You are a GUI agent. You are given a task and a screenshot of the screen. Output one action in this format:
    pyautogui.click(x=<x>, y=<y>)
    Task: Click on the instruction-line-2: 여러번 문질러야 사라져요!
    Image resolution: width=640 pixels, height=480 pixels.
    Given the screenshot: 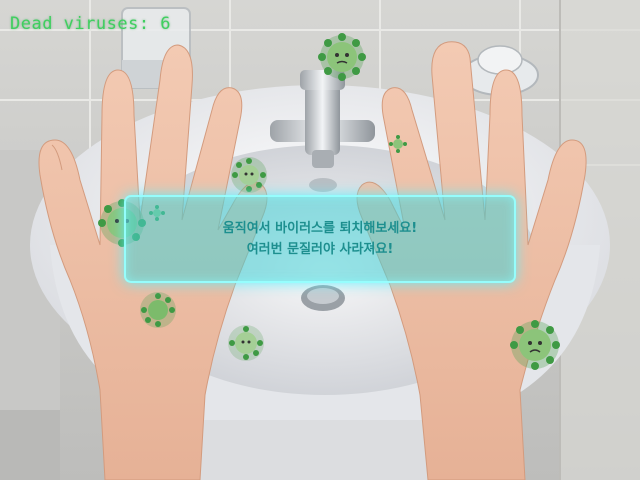 What is the action you would take?
    pyautogui.click(x=320, y=249)
    